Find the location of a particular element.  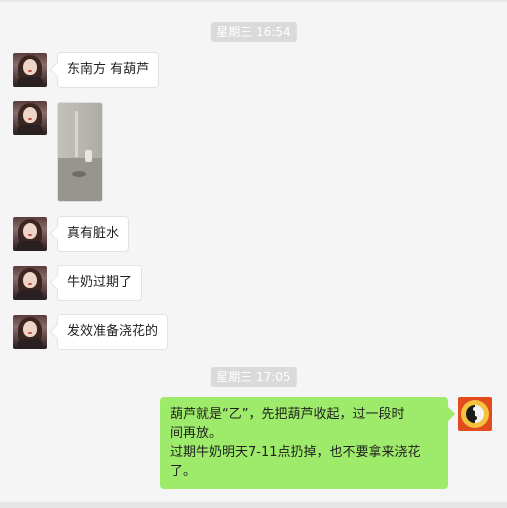

photo-floor is located at coordinates (80, 179).